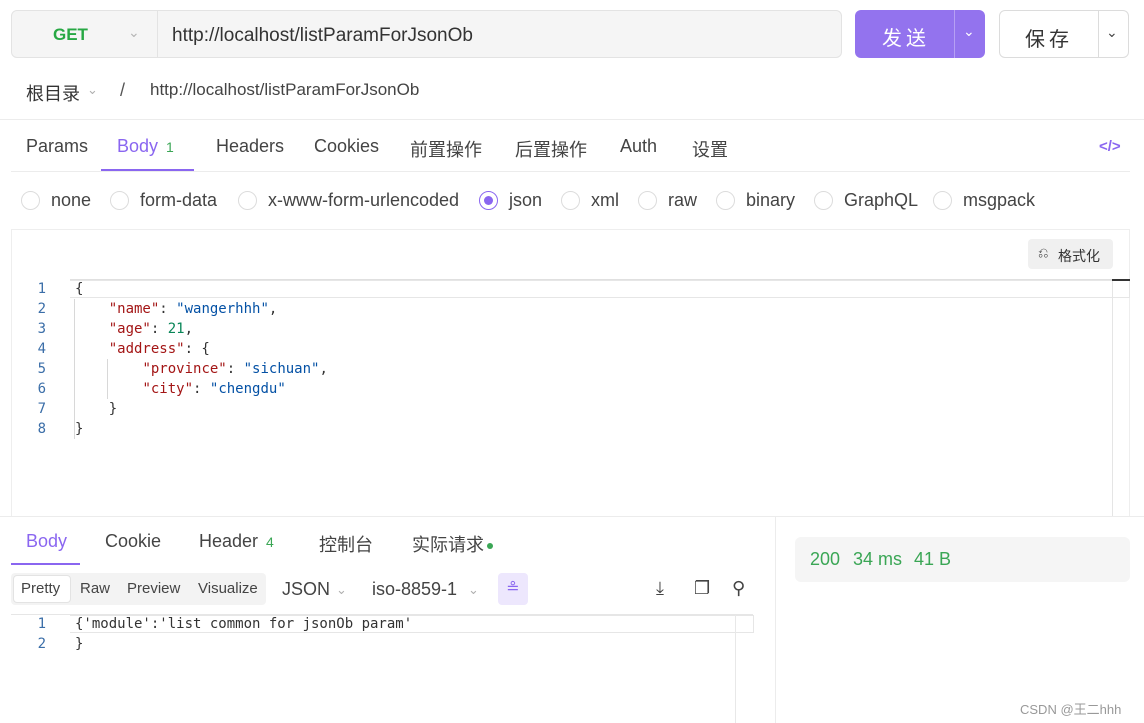 This screenshot has width=1144, height=723. Describe the element at coordinates (660, 588) in the screenshot. I see `download-icon: ⤓` at that location.